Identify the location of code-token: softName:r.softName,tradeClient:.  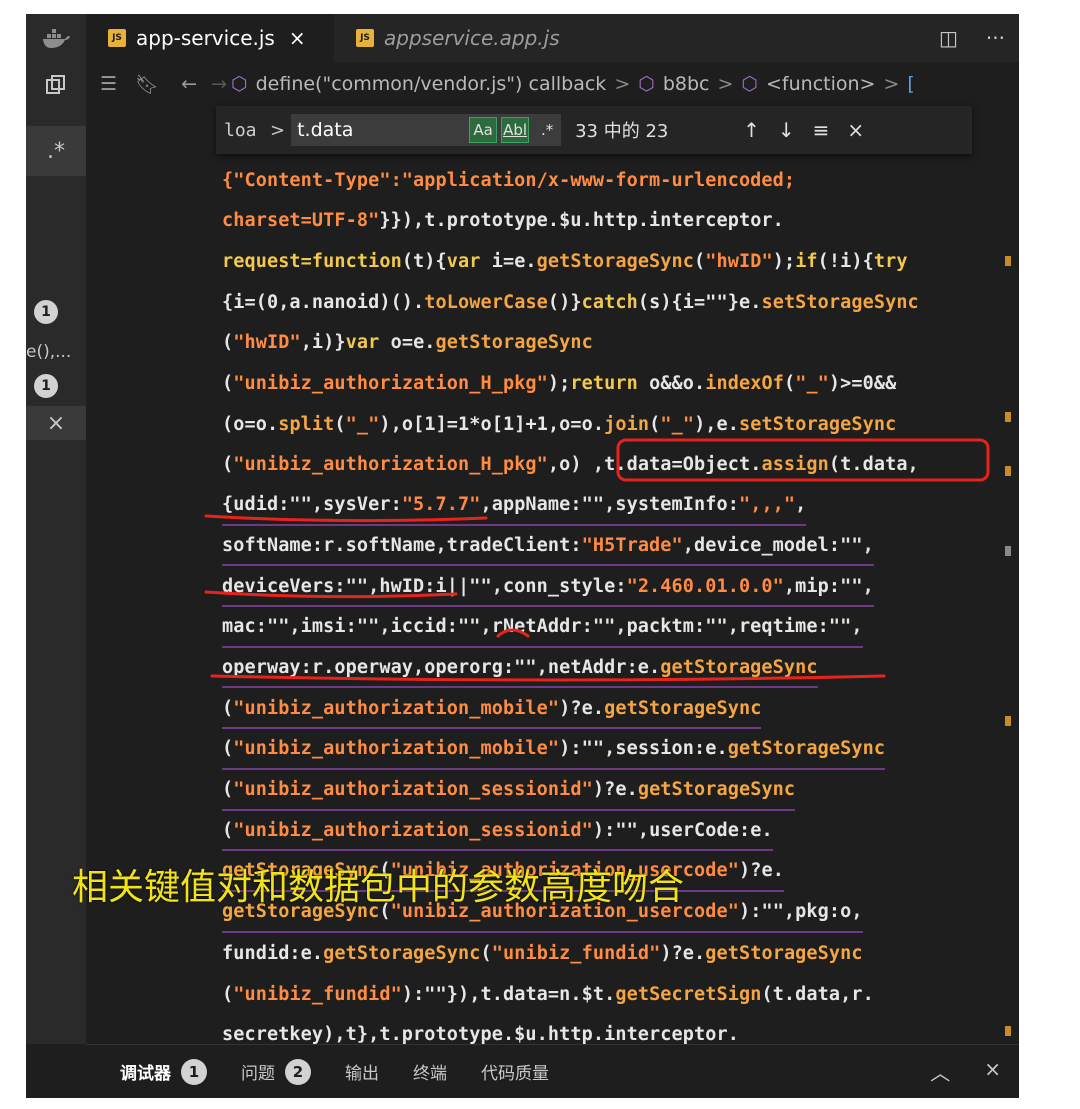
(402, 545).